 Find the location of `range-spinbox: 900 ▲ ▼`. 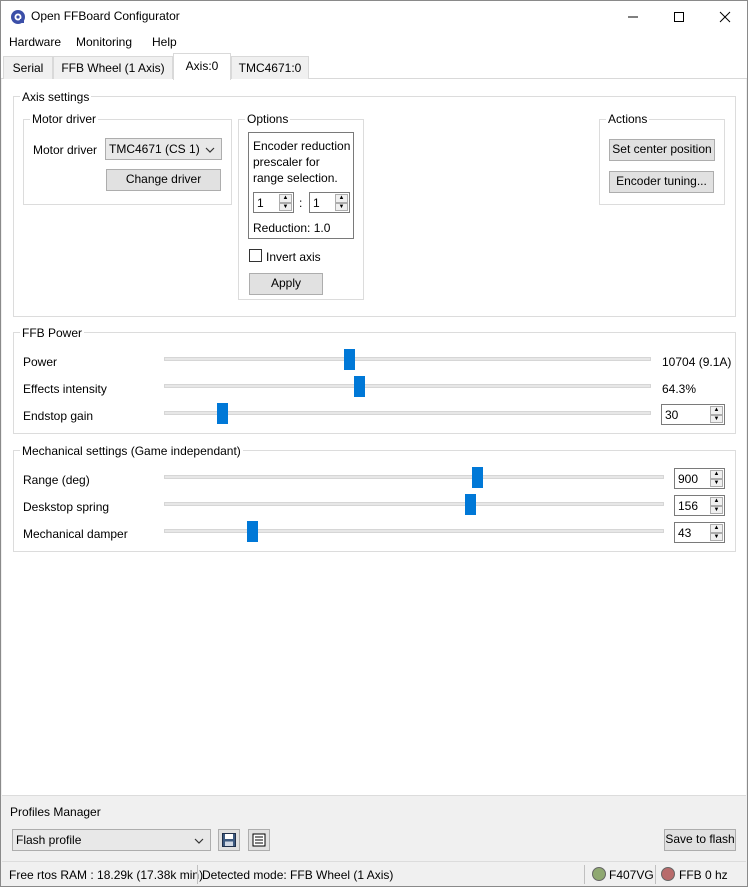

range-spinbox: 900 ▲ ▼ is located at coordinates (699, 478).